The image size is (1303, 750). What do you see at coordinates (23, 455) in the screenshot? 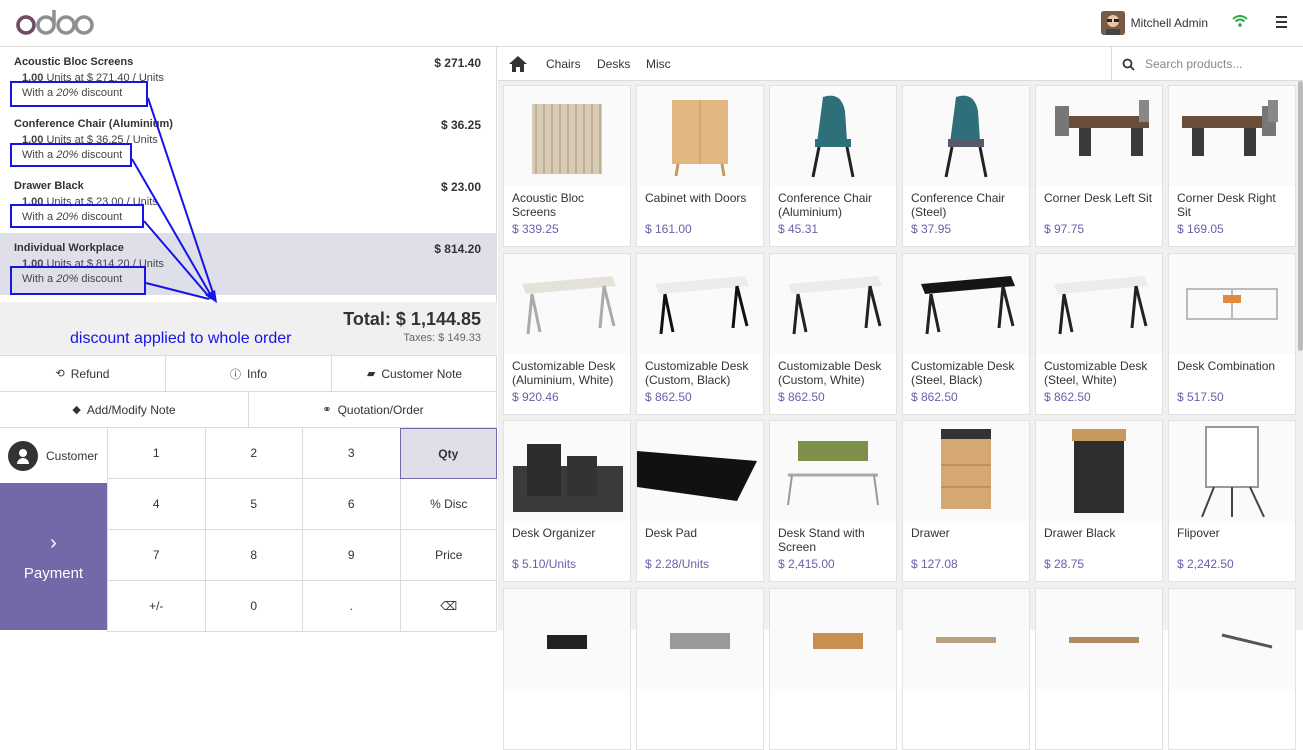
I see `user-icon` at bounding box center [23, 455].